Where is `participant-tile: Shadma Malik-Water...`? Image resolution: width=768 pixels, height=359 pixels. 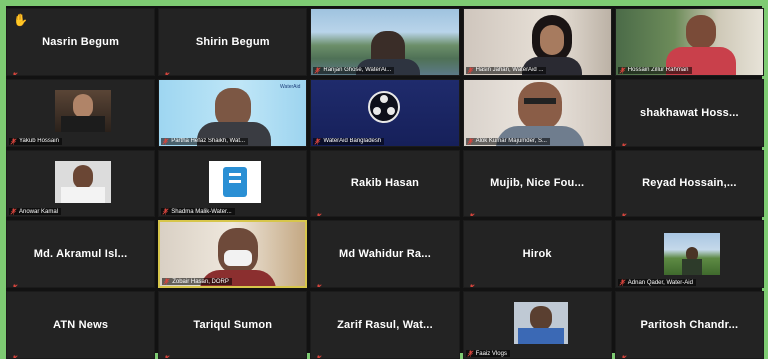
participant-tile: Shadma Malik-Water... is located at coordinates (233, 183).